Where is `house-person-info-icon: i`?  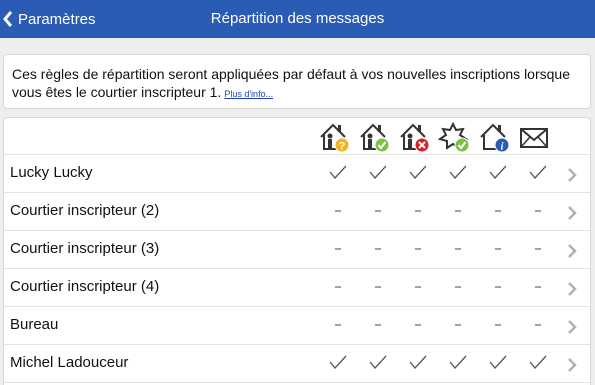
house-person-info-icon: i is located at coordinates (494, 137).